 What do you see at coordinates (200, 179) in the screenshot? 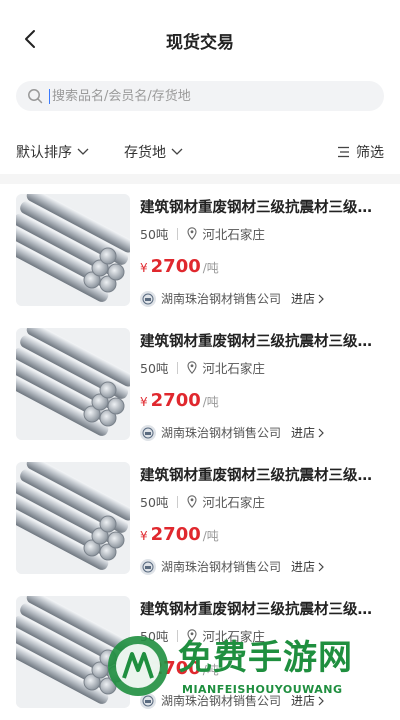
I see `section-divider` at bounding box center [200, 179].